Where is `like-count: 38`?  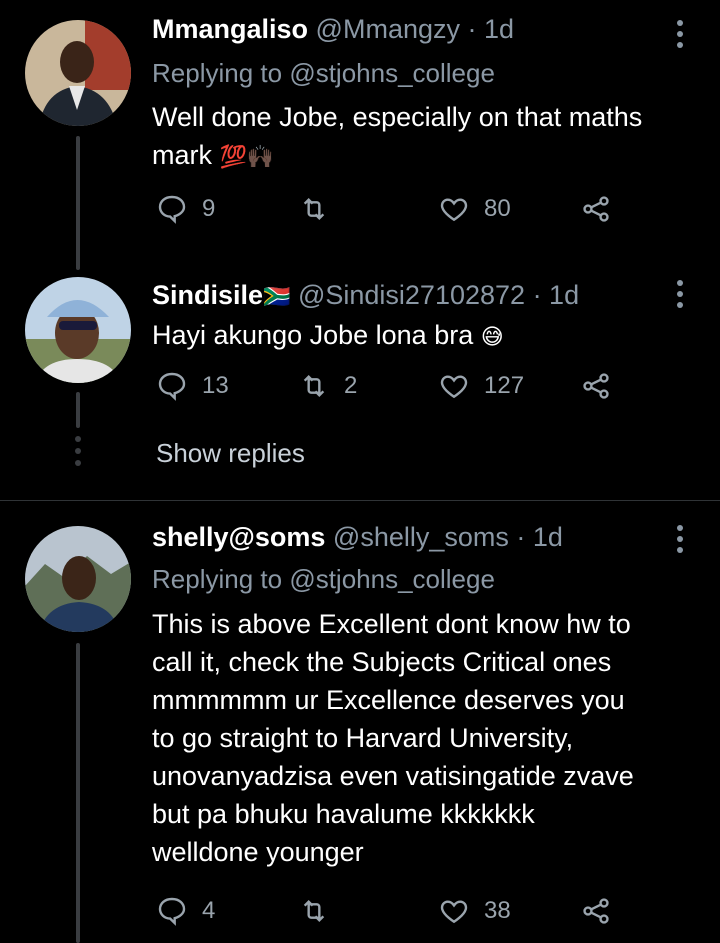
like-count: 38 is located at coordinates (497, 910).